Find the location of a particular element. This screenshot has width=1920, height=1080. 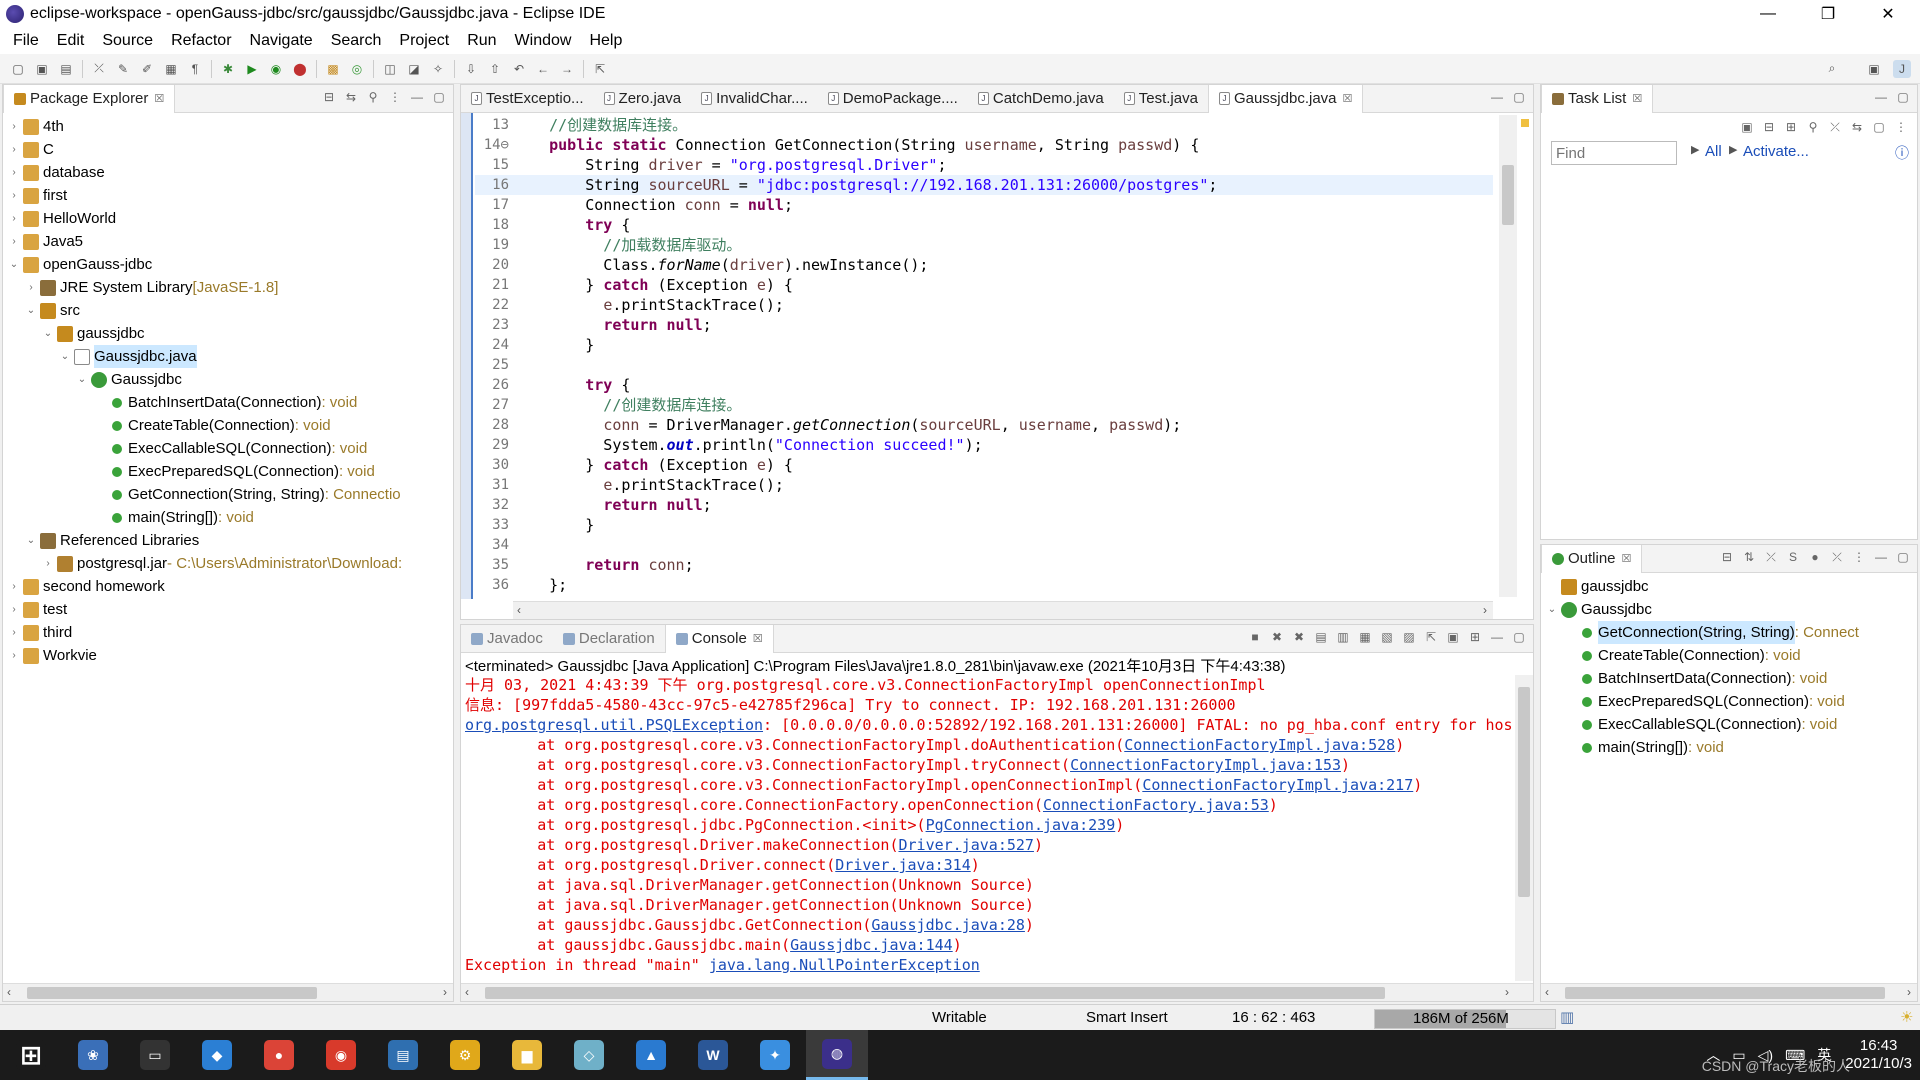

tree-item: ⌄ Referenced Libraries is located at coordinates (228, 540).